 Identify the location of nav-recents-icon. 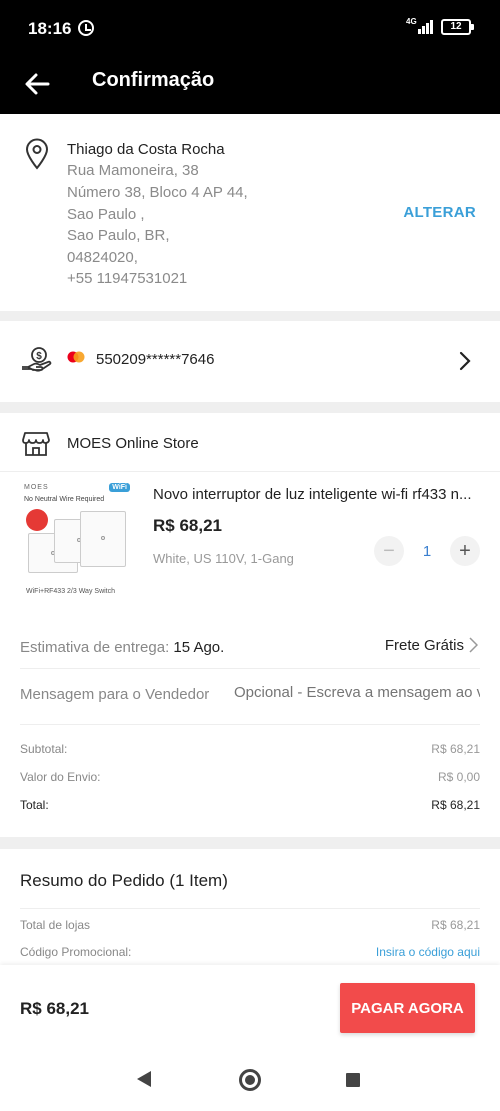
(353, 1080).